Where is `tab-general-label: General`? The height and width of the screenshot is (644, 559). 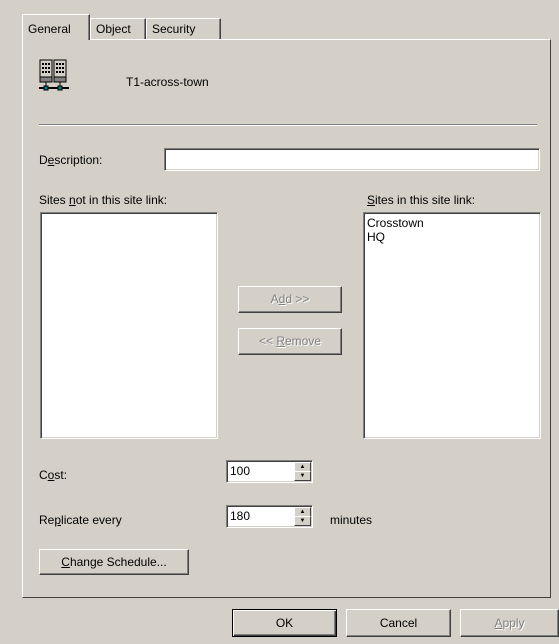
tab-general-label: General is located at coordinates (49, 29).